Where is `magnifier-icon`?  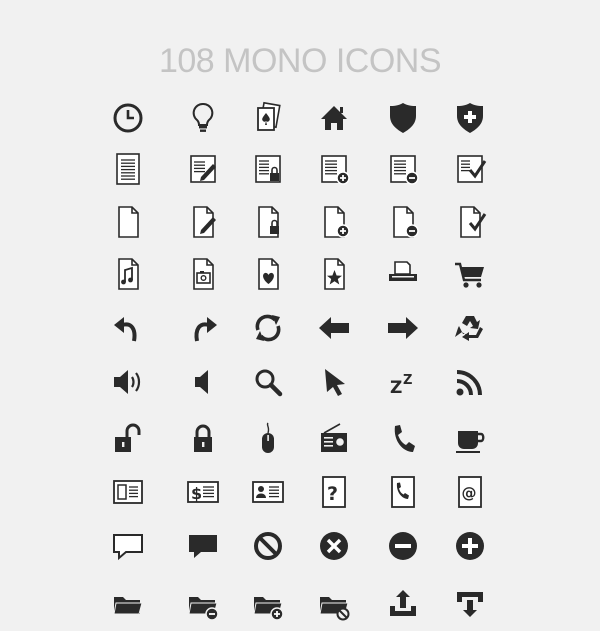 magnifier-icon is located at coordinates (268, 382).